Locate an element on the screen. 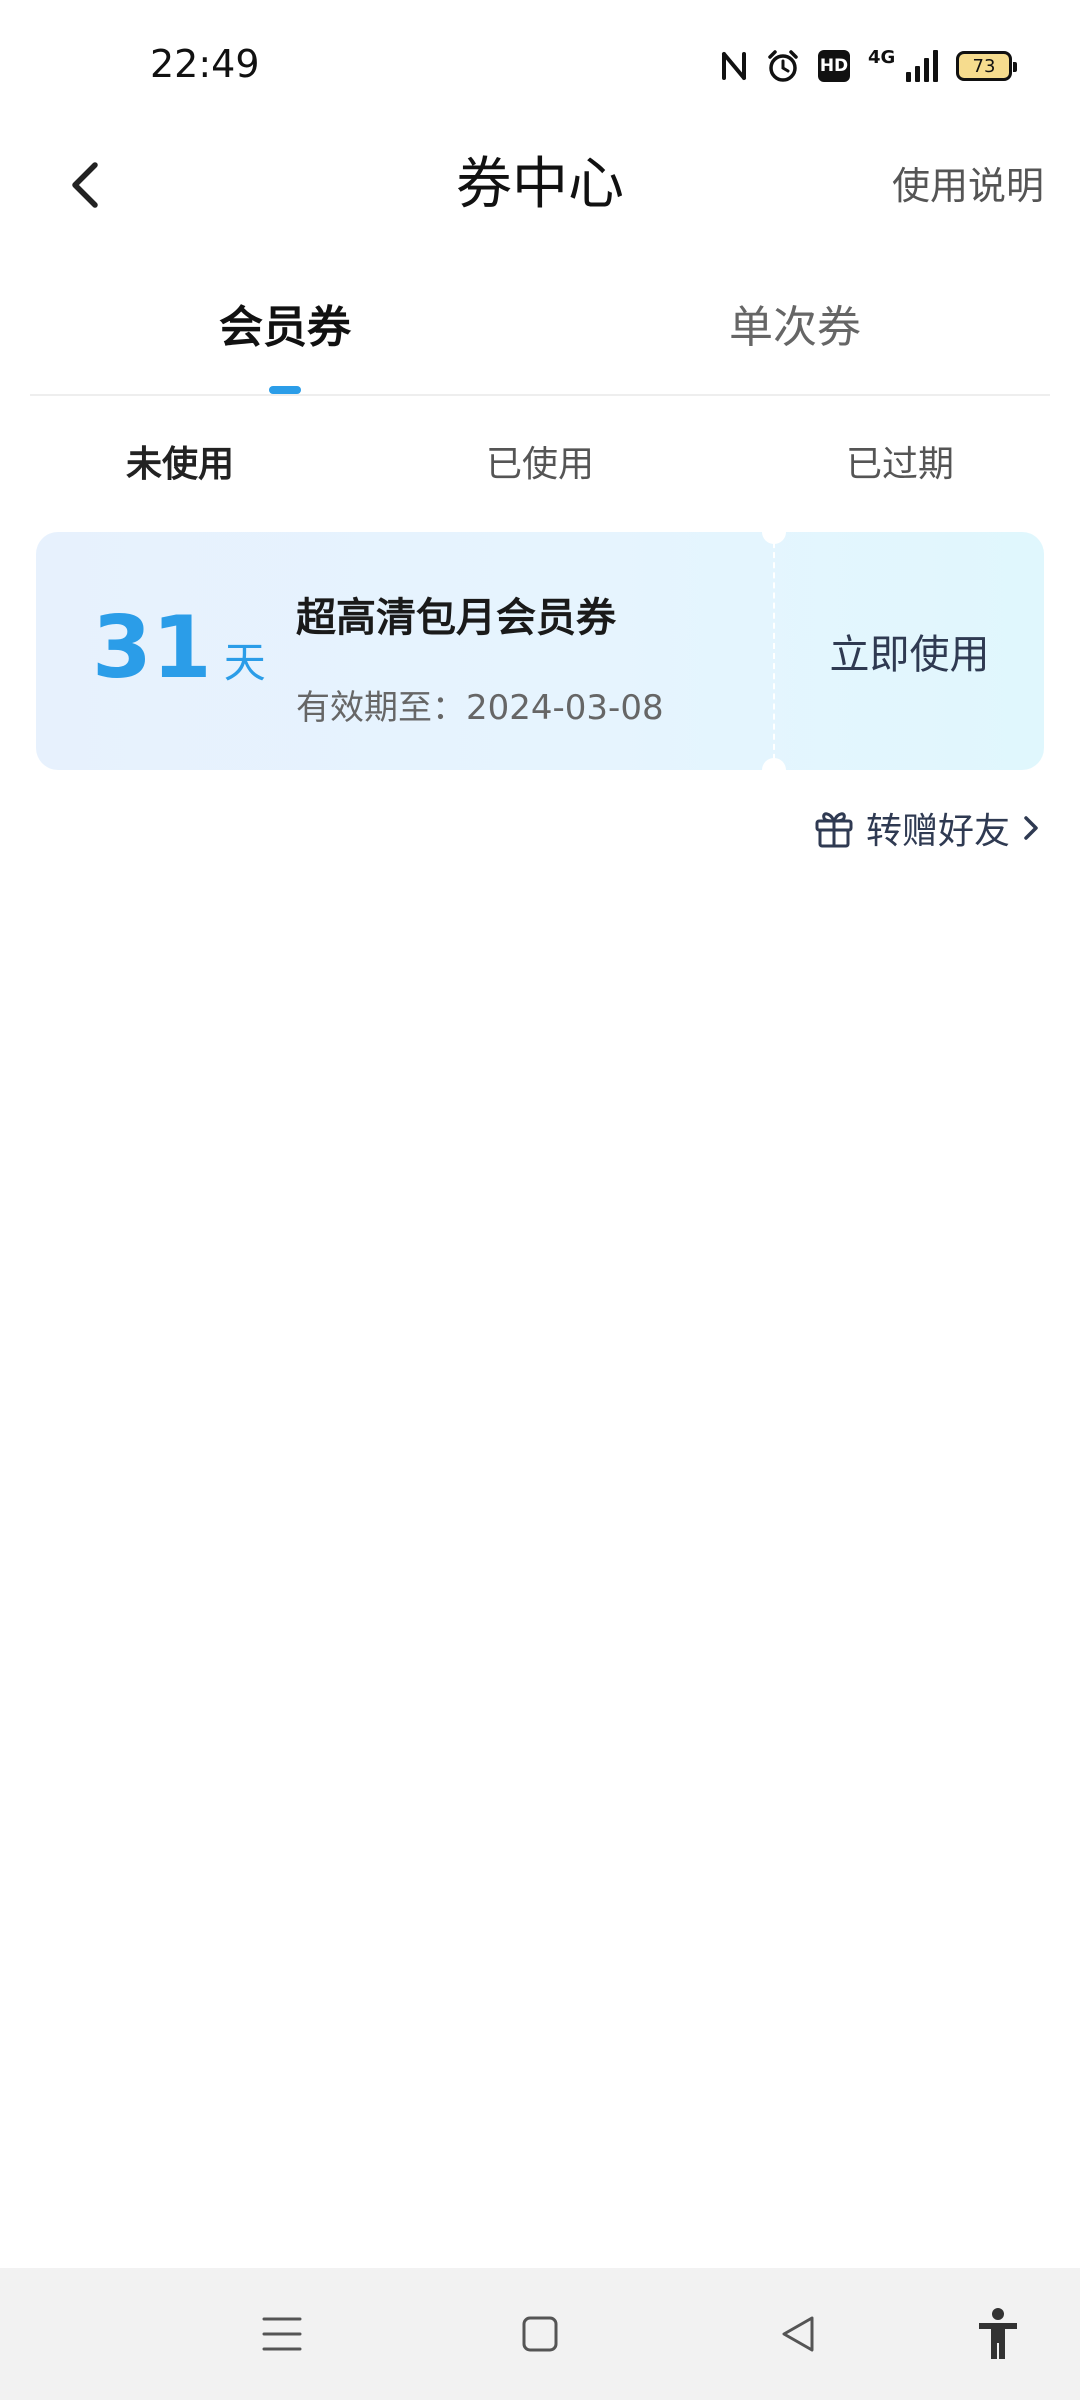 The height and width of the screenshot is (2400, 1080). gift-icon is located at coordinates (834, 830).